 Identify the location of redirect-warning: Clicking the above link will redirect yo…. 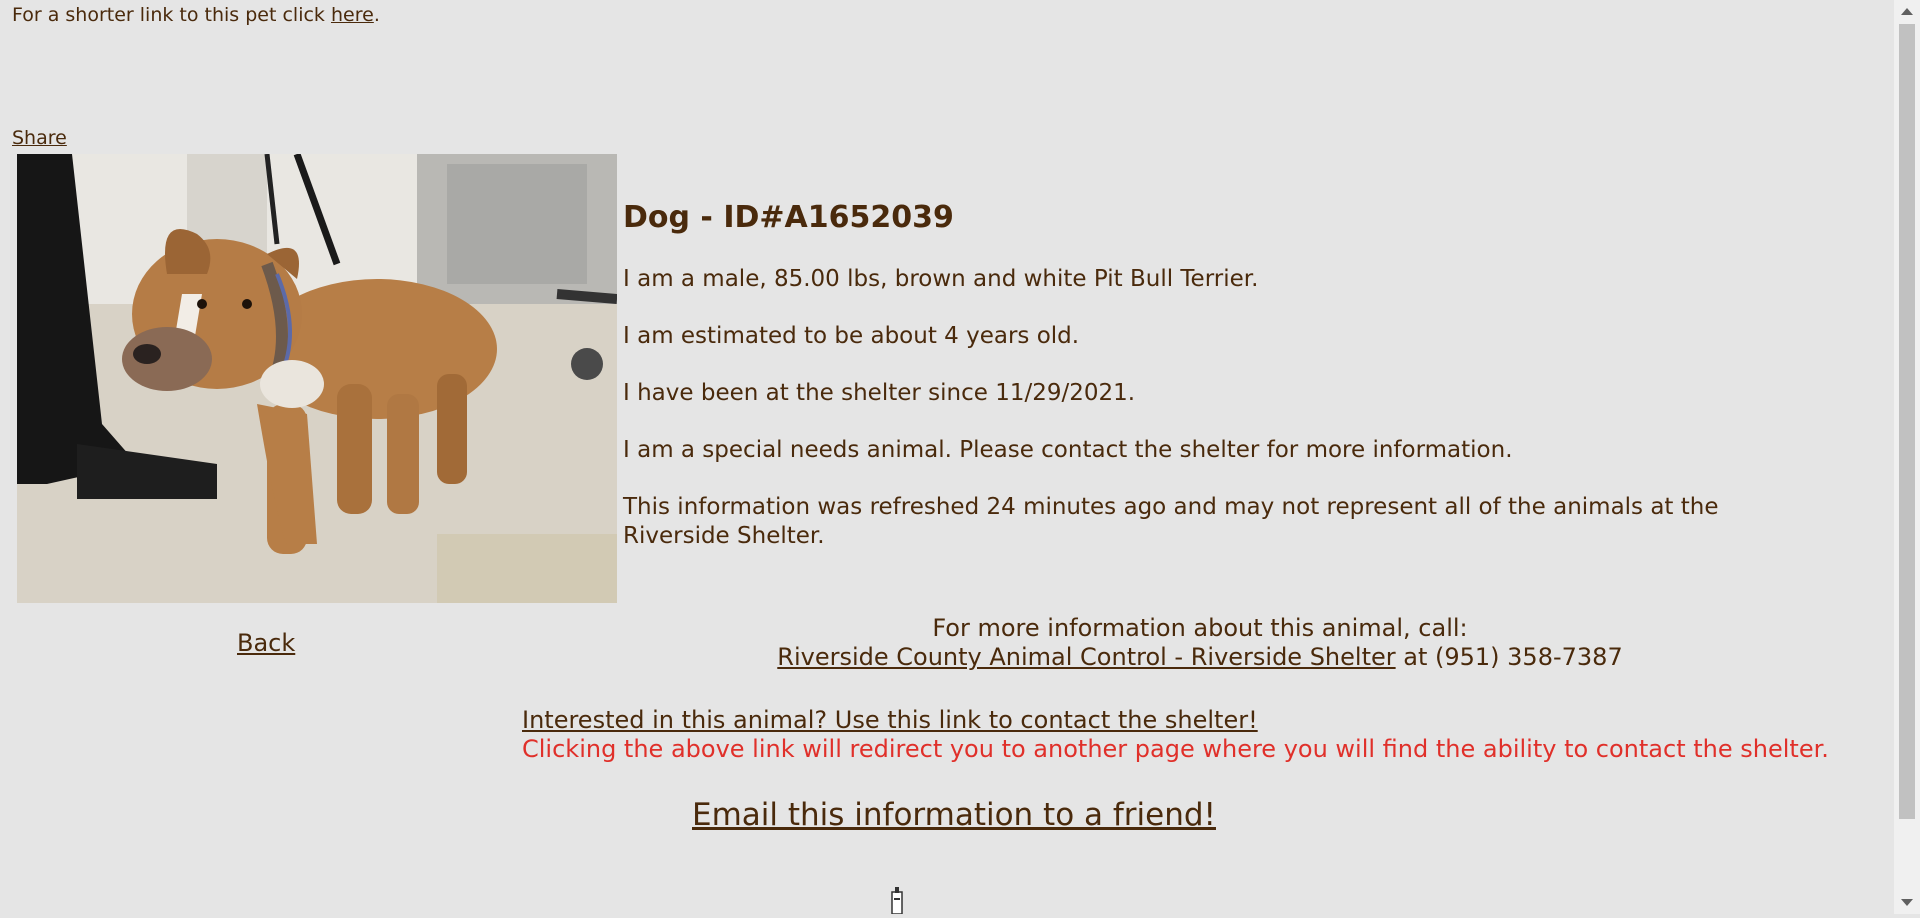
(1175, 749).